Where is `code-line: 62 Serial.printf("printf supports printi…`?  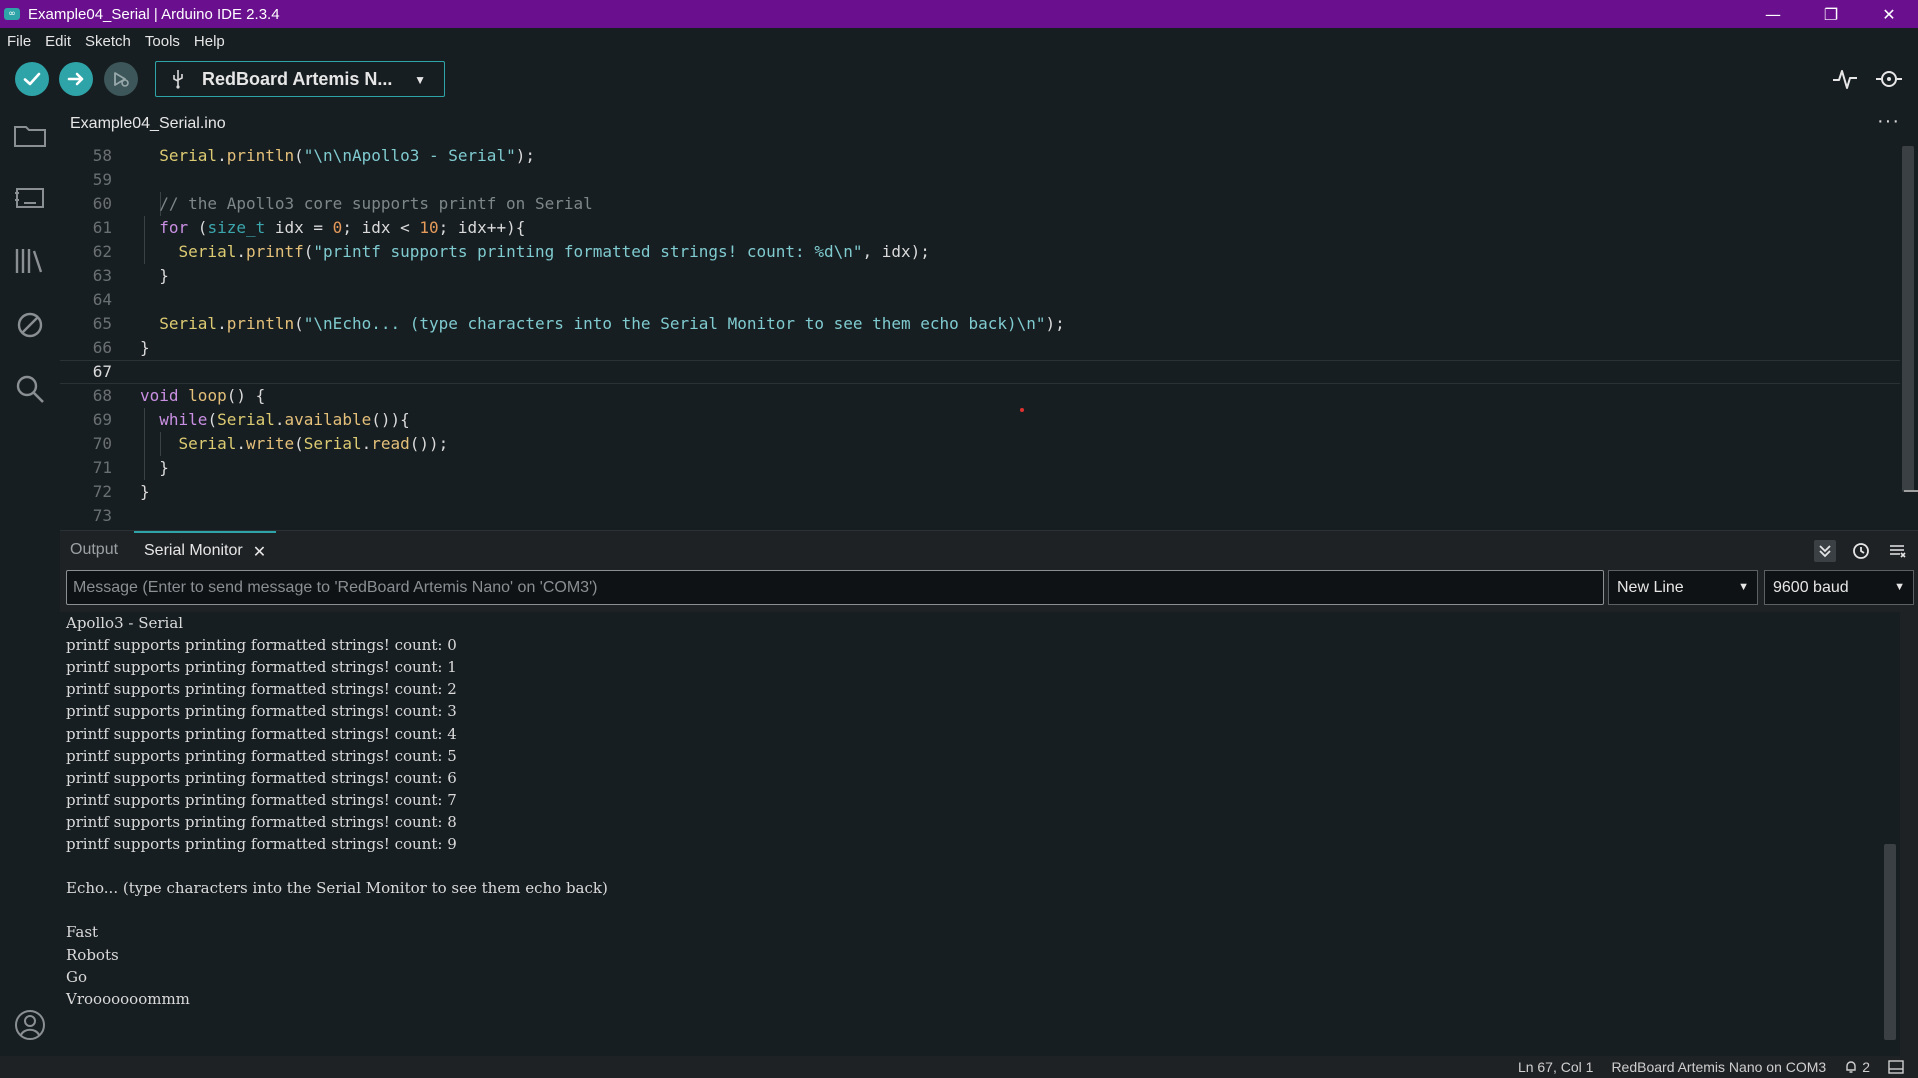
code-line: 62 Serial.printf("printf supports printi… is located at coordinates (980, 252).